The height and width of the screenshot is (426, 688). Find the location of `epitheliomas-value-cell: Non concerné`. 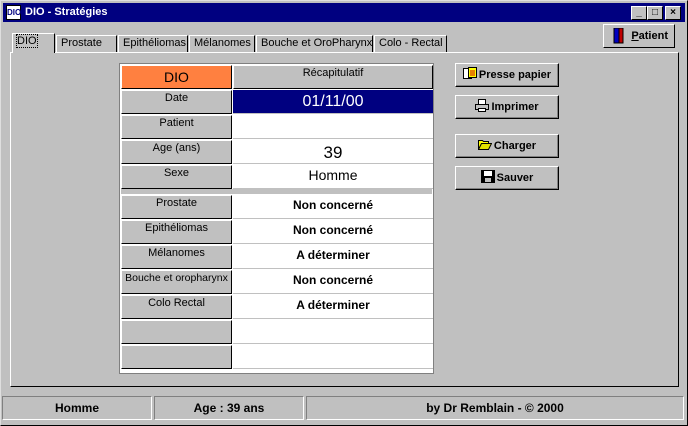

epitheliomas-value-cell: Non concerné is located at coordinates (333, 232).